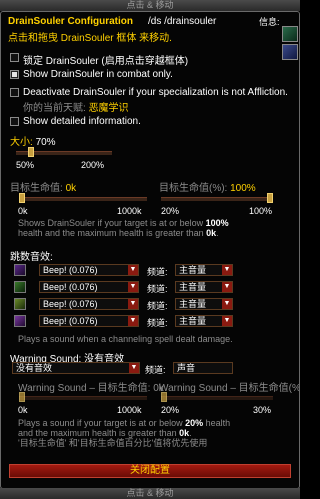 The image size is (320, 499). I want to click on warning-sound-selected: 没有音效, so click(34, 368).